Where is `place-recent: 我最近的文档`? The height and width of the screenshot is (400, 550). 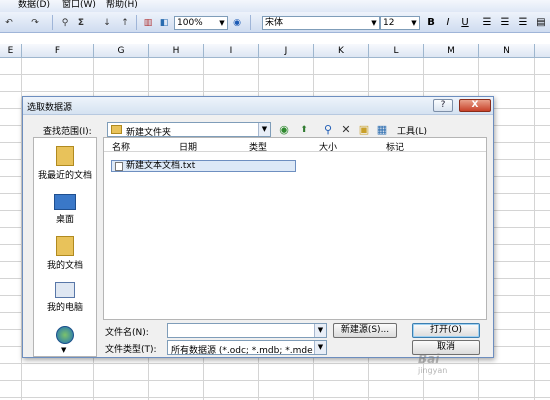
place-recent: 我最近的文档 is located at coordinates (65, 163).